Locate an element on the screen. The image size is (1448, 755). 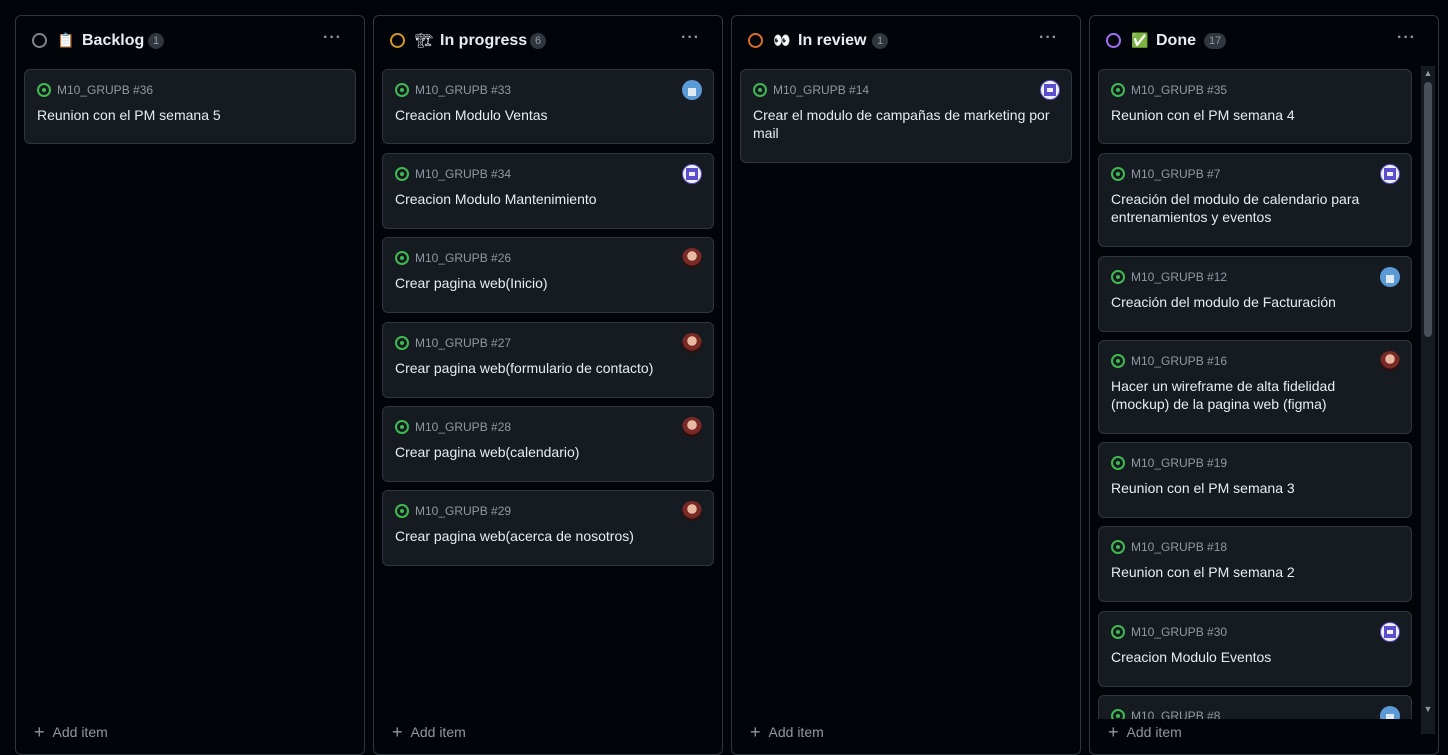
scroll-down-arrow-icon: ▼ is located at coordinates (1428, 709).